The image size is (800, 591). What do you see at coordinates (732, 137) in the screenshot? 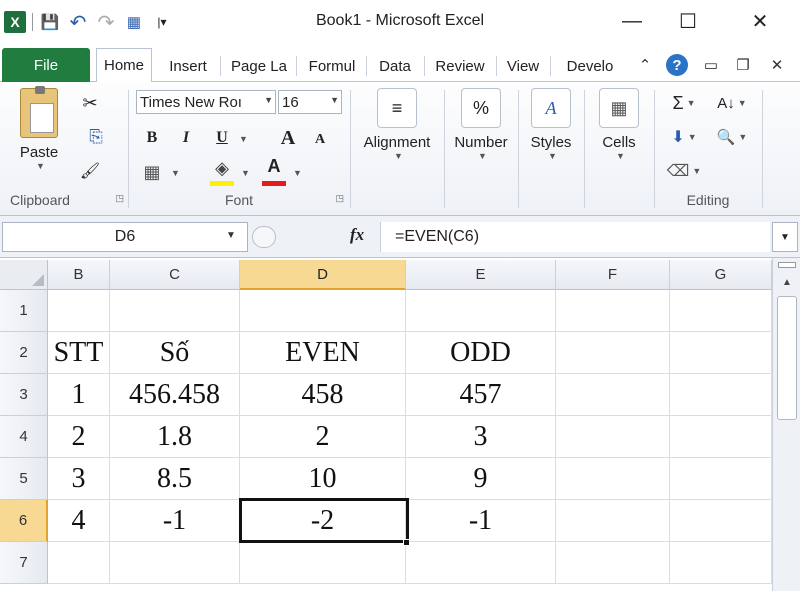
I see `find-select-icon: 🔍 ▼` at bounding box center [732, 137].